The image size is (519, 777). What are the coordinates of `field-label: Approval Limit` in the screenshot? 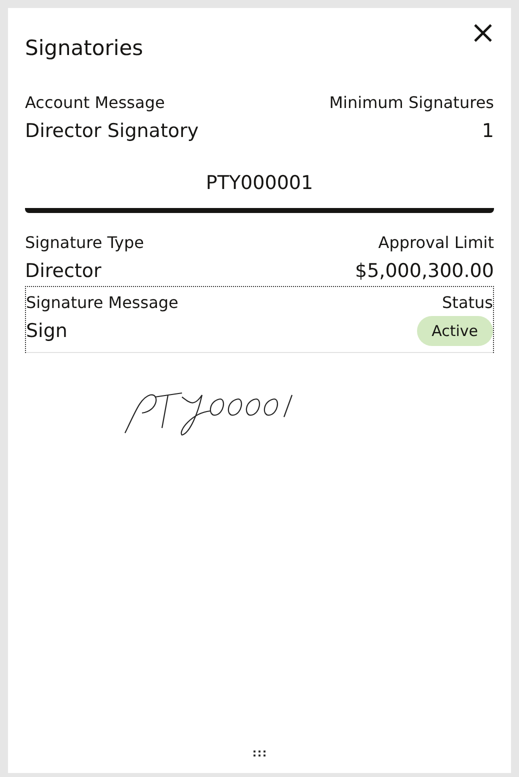 It's located at (436, 242).